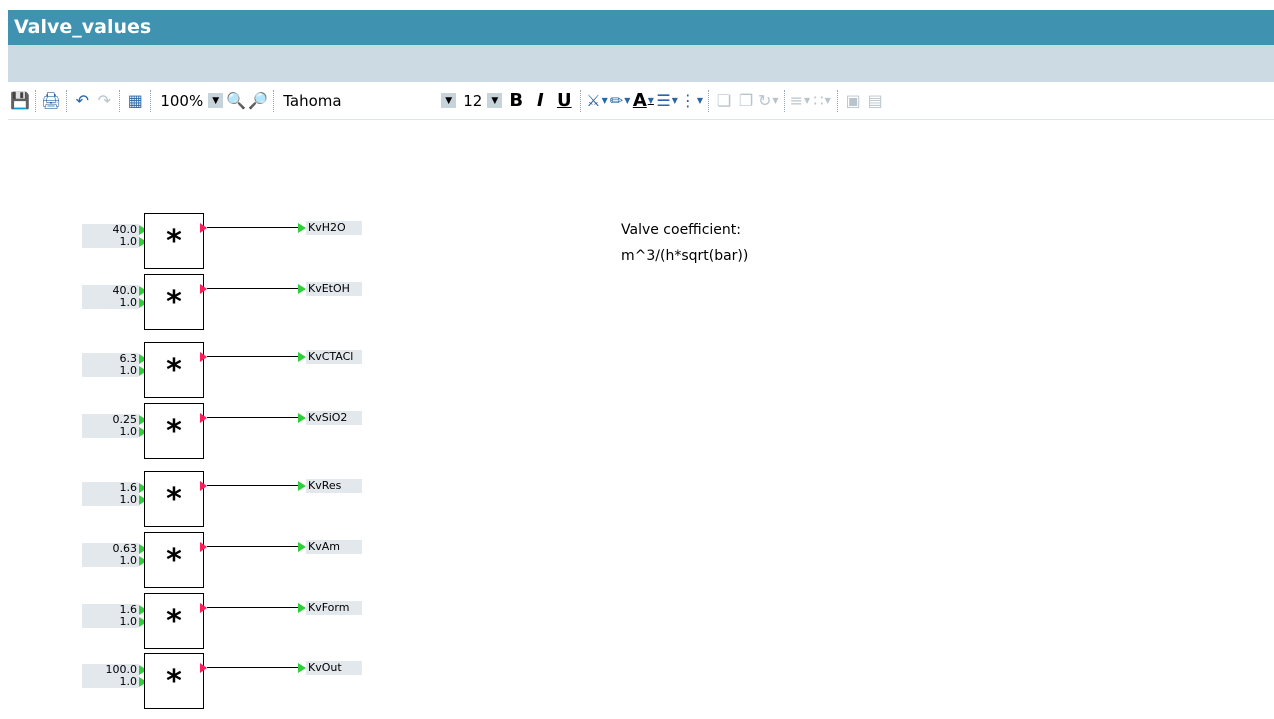 The width and height of the screenshot is (1274, 719). Describe the element at coordinates (620, 101) in the screenshot. I see `line-color-icon: ✏ ▼` at that location.